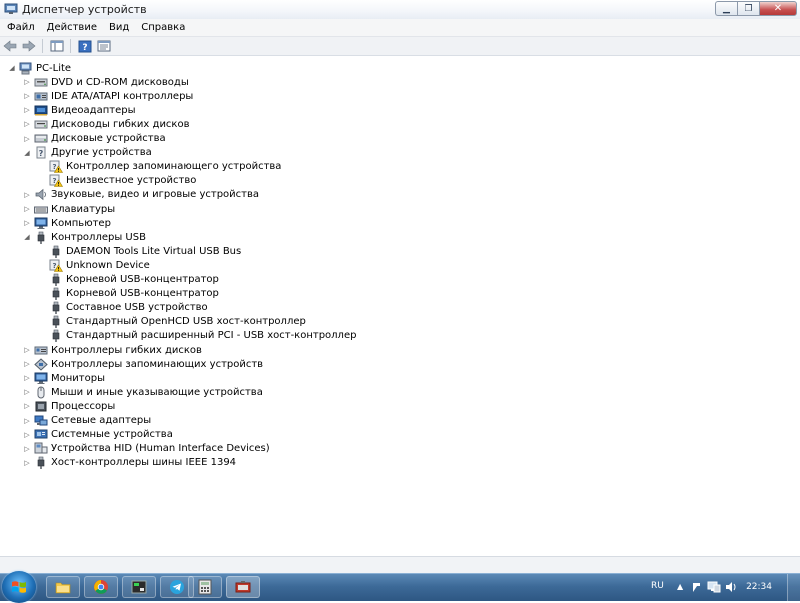 Image resolution: width=800 pixels, height=603 pixels. I want to click on title-bar: Диспетчер устройств ▁ ❐ ✕, so click(400, 10).